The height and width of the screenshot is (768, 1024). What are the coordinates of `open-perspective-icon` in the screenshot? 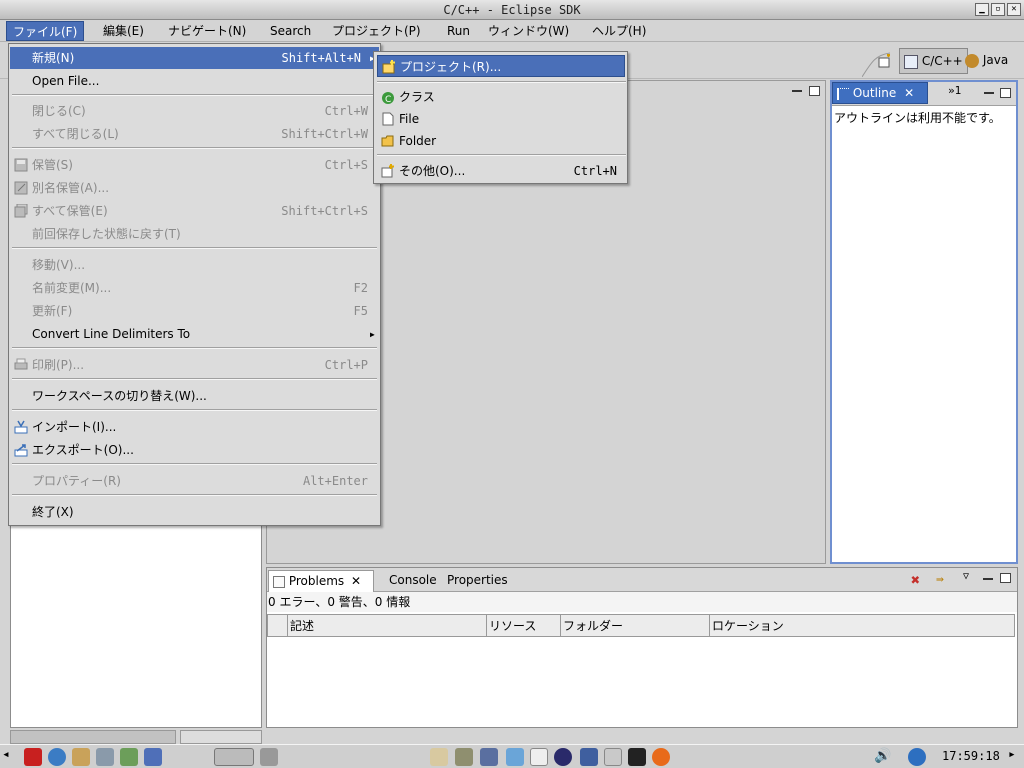 It's located at (885, 60).